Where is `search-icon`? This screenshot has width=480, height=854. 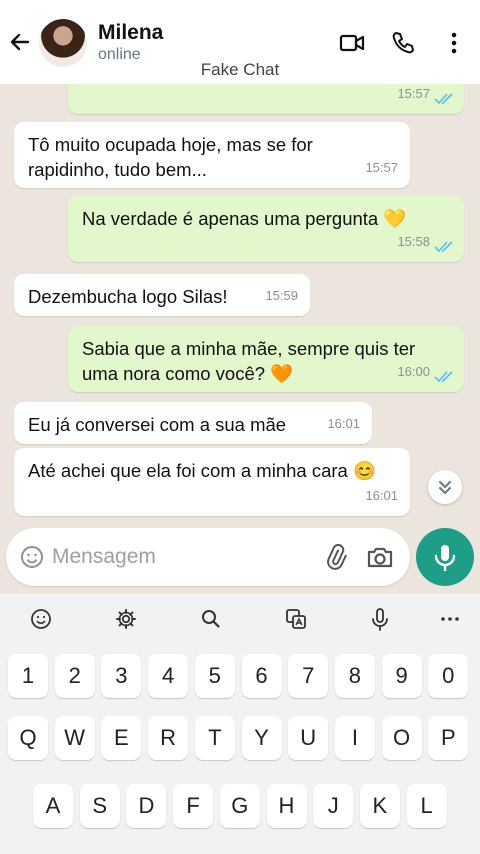 search-icon is located at coordinates (211, 619).